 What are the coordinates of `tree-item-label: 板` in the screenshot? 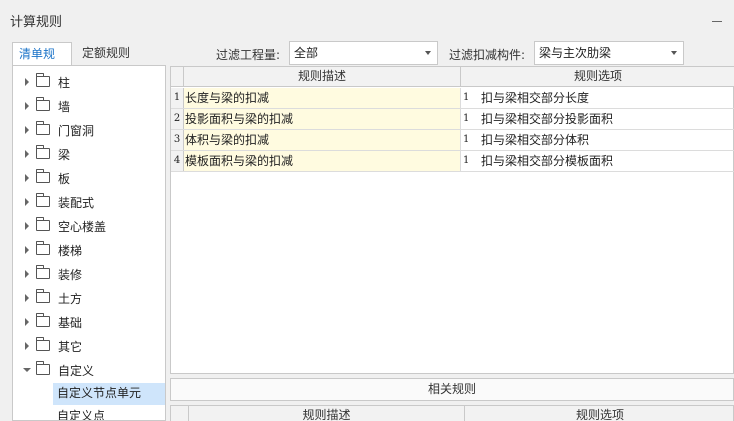 It's located at (64, 179).